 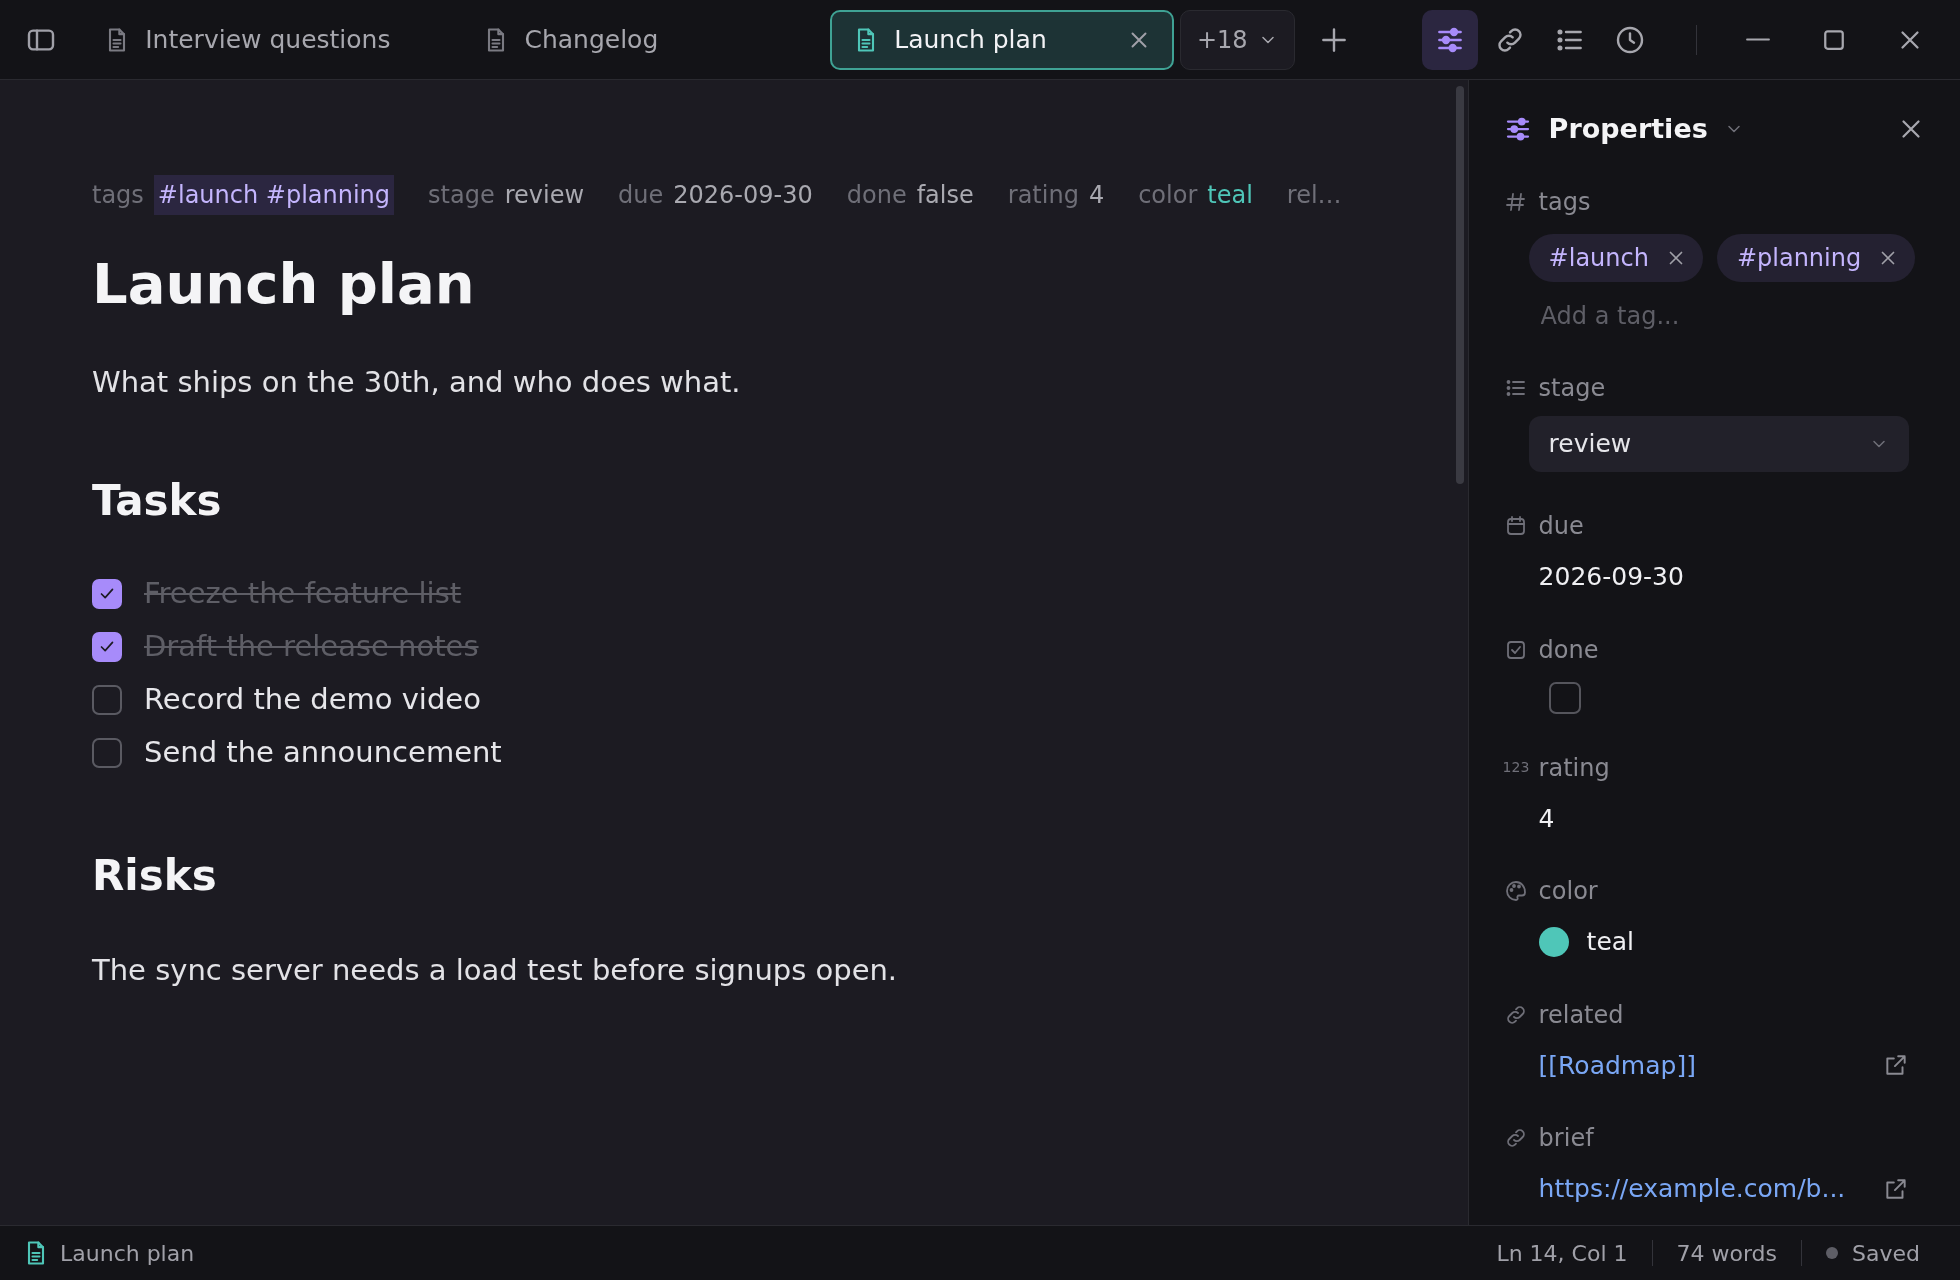 I want to click on color-swatch, so click(x=1553, y=941).